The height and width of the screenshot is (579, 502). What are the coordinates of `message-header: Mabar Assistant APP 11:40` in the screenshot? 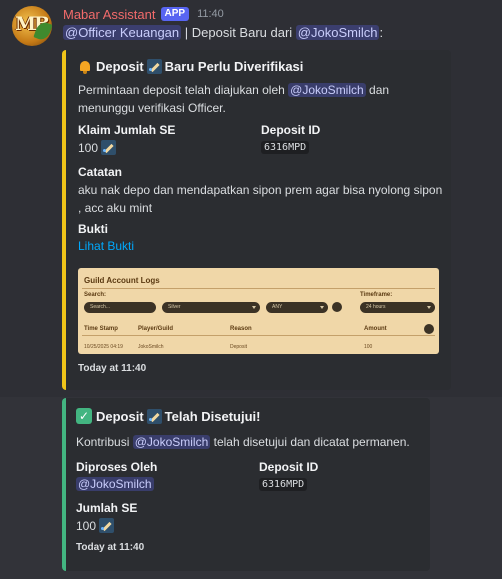 It's located at (143, 14).